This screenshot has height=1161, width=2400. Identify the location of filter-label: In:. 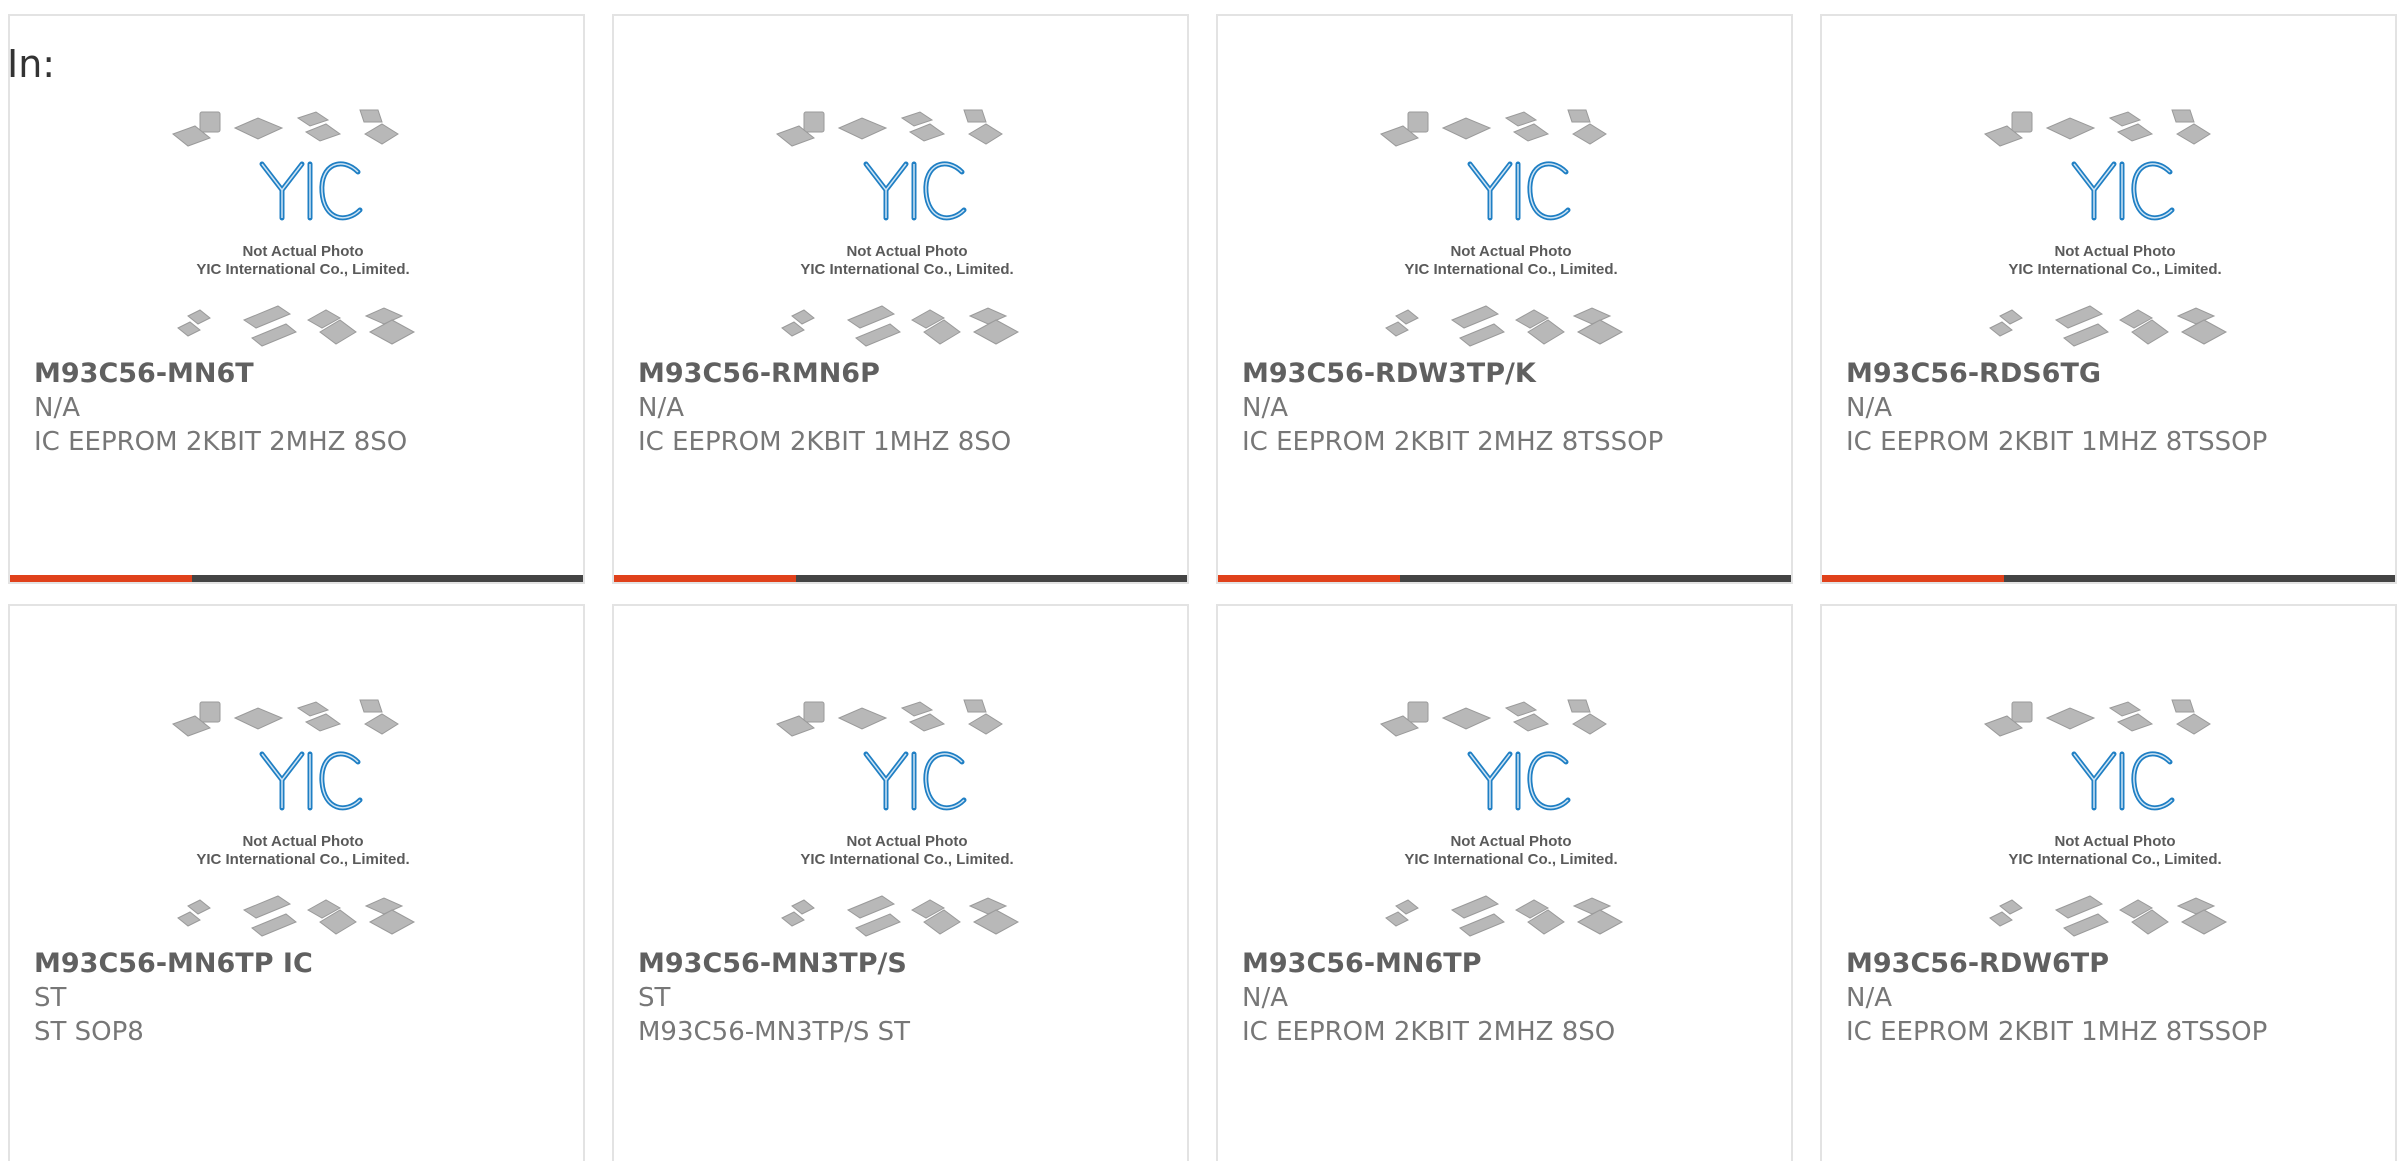
(31, 64).